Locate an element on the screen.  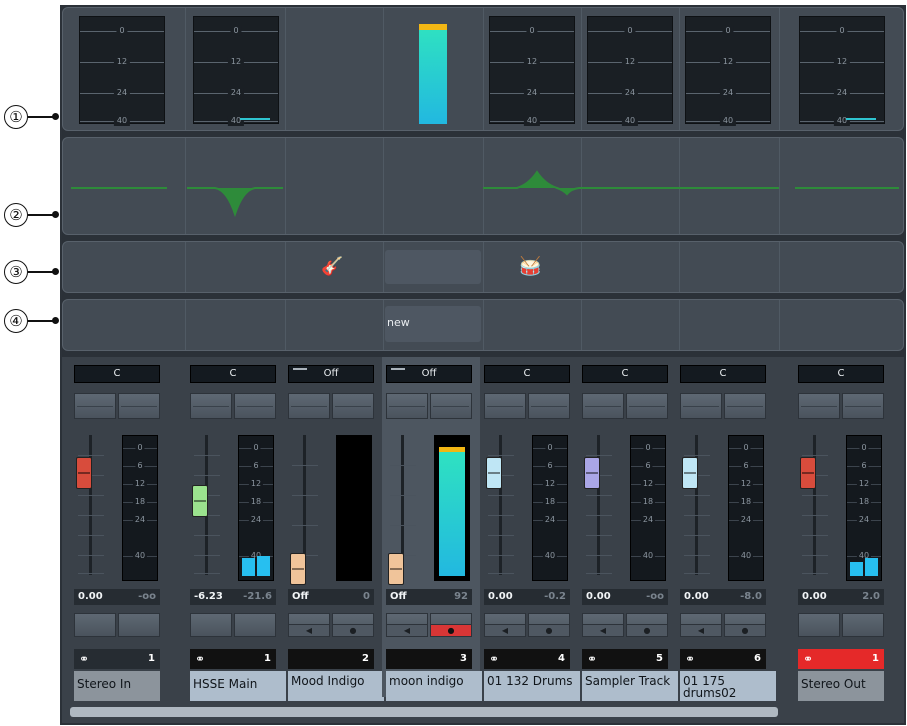
horizontal-scrollbar is located at coordinates (424, 712).